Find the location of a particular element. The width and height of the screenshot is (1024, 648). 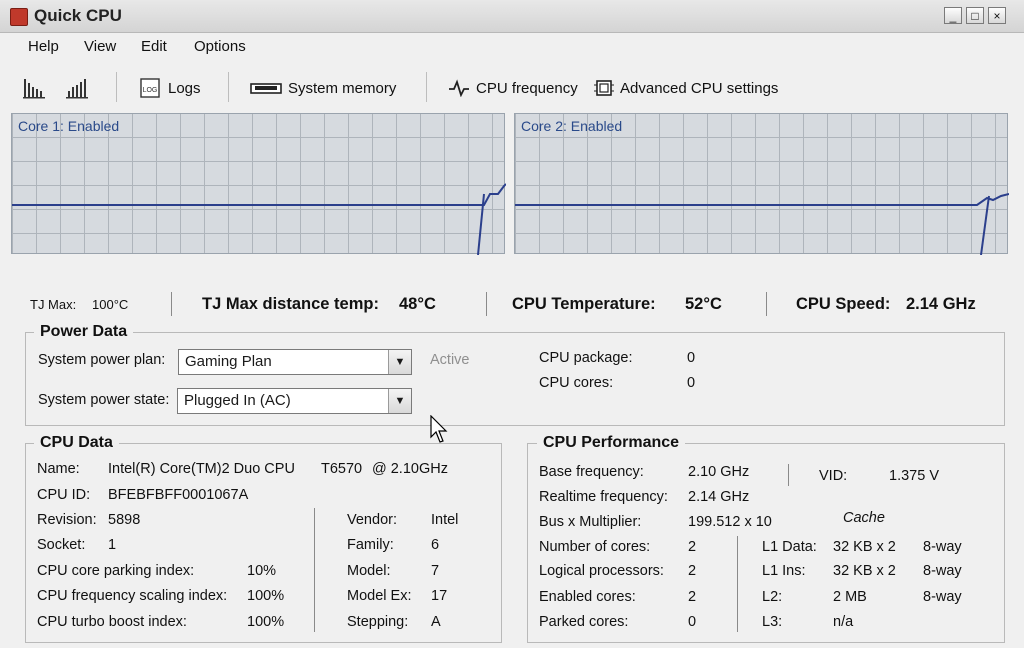

vid-label: VID: is located at coordinates (833, 476).